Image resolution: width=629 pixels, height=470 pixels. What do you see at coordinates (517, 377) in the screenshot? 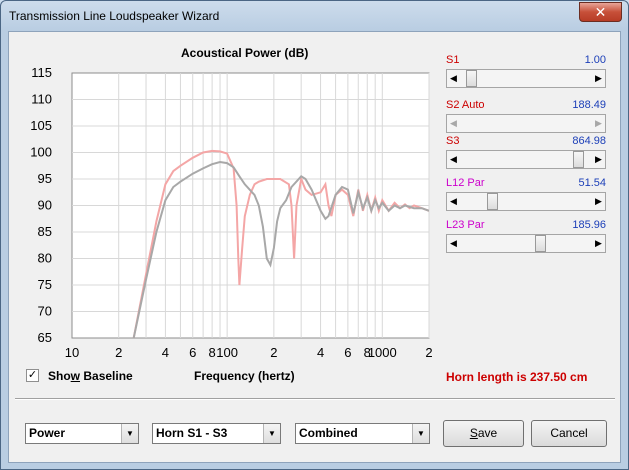
I see `horn-length-readout: Horn length is 237.50 cm` at bounding box center [517, 377].